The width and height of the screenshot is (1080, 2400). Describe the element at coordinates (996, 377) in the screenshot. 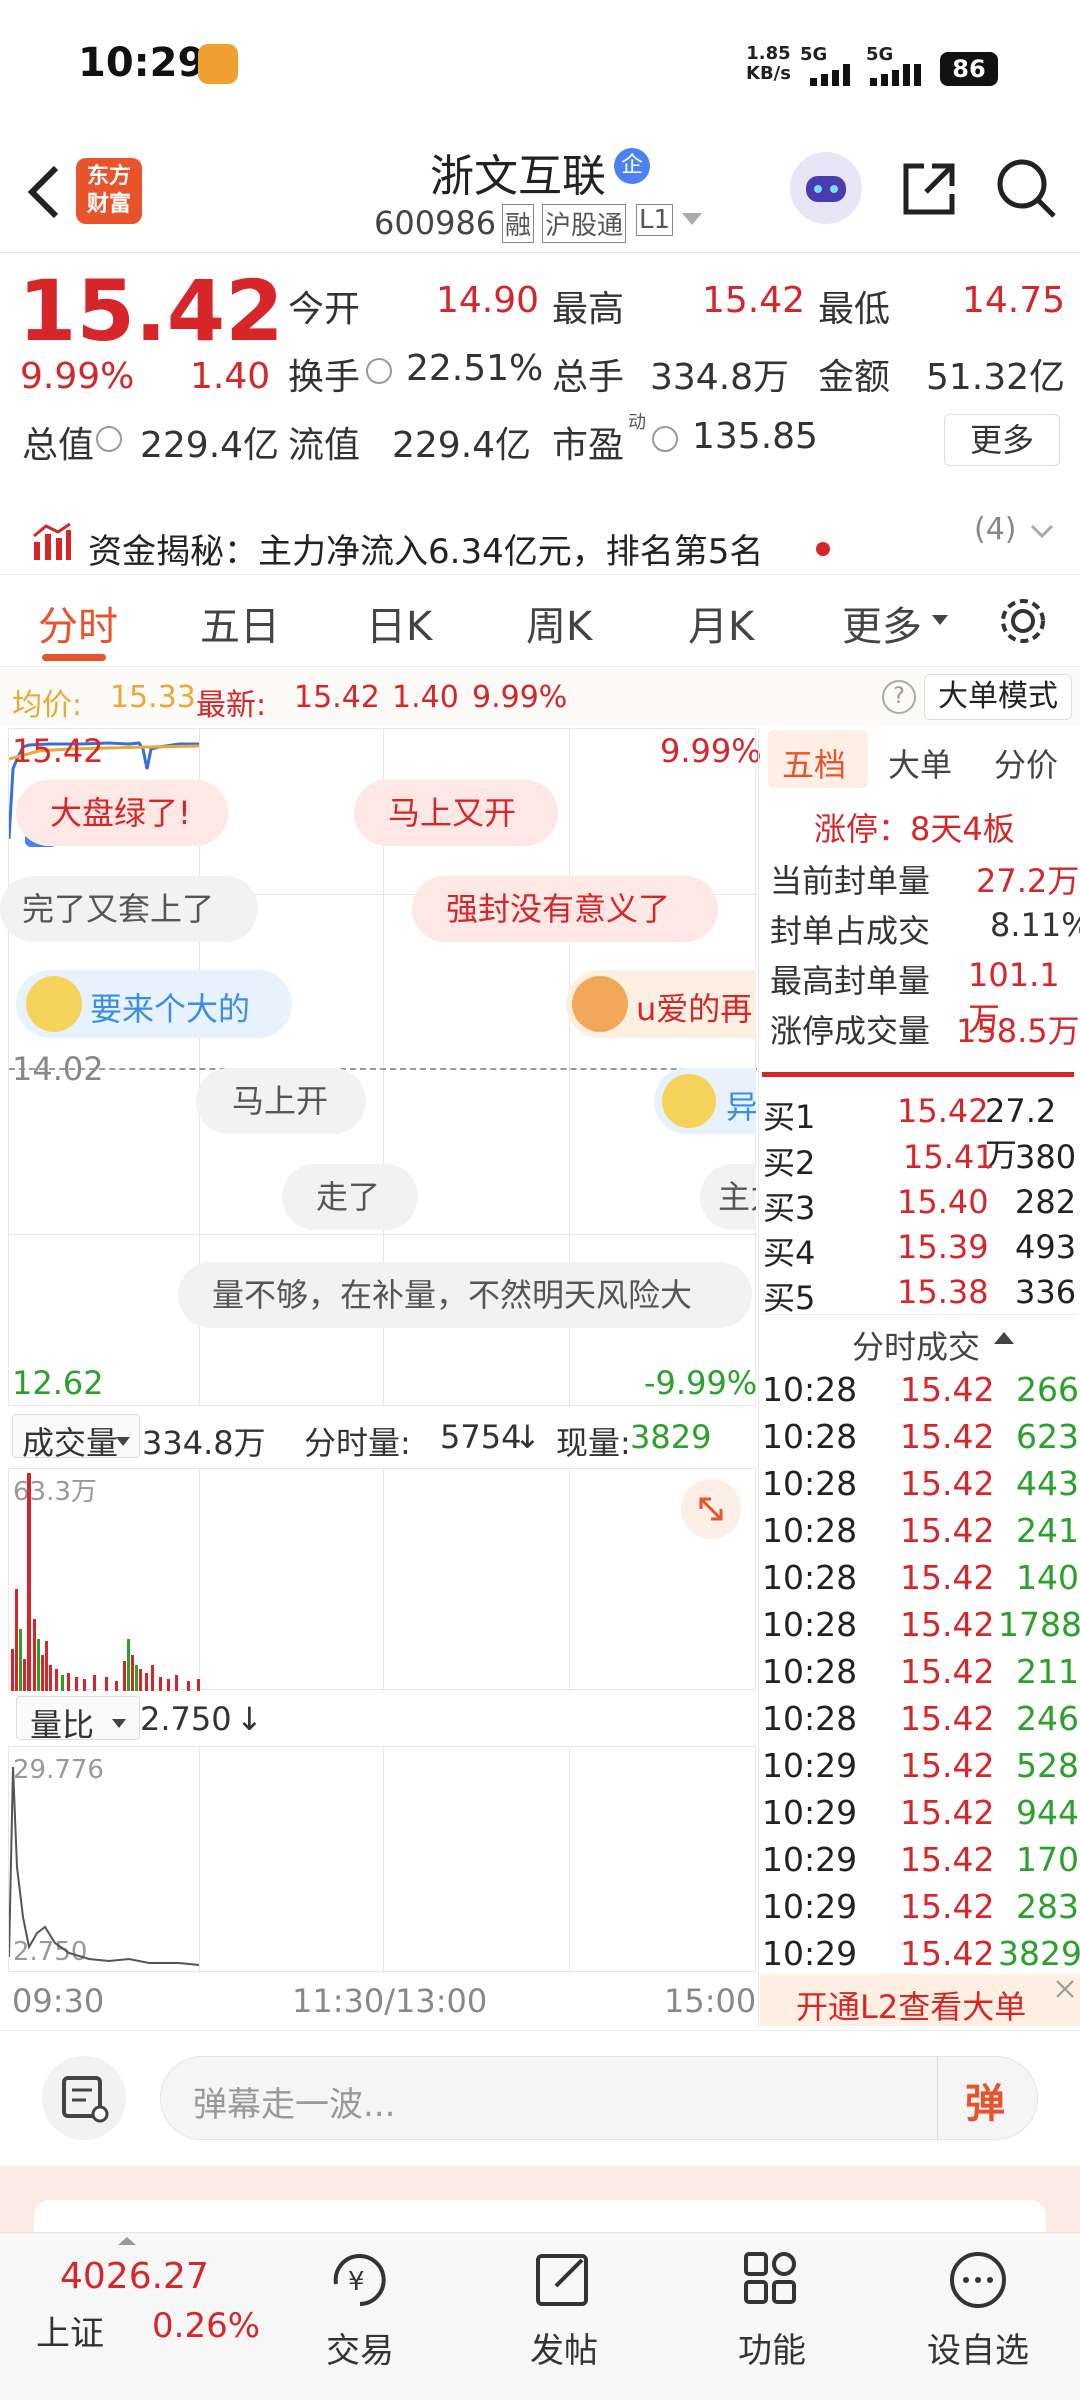

I see `amount-value: 51.32亿` at that location.